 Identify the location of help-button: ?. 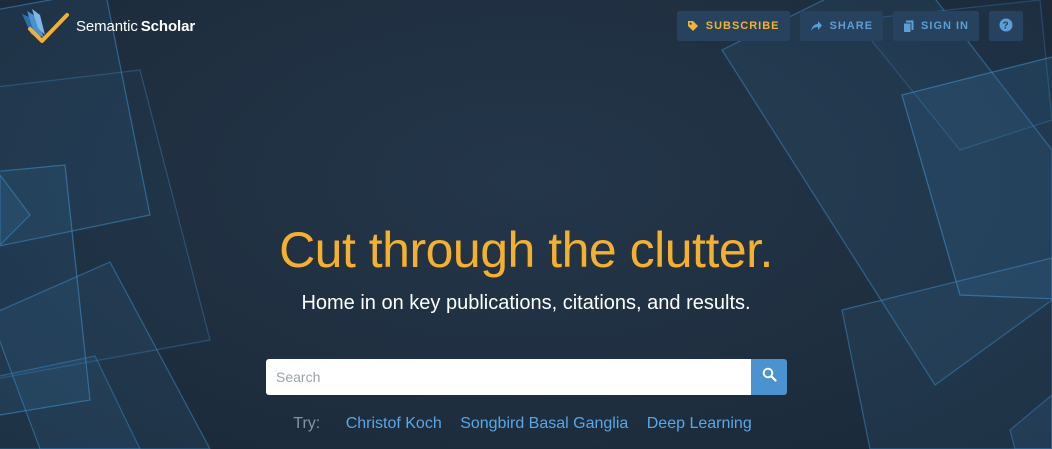
(1006, 26).